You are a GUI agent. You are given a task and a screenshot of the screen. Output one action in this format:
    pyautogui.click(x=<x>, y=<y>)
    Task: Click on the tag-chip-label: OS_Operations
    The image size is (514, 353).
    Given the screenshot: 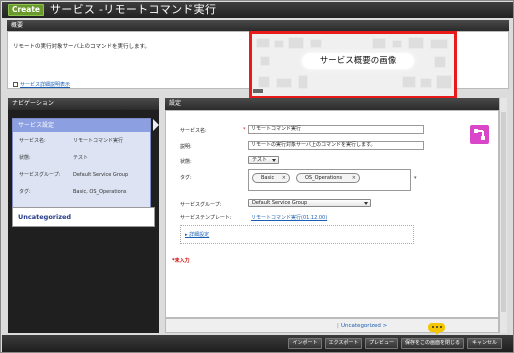 What is the action you would take?
    pyautogui.click(x=324, y=178)
    